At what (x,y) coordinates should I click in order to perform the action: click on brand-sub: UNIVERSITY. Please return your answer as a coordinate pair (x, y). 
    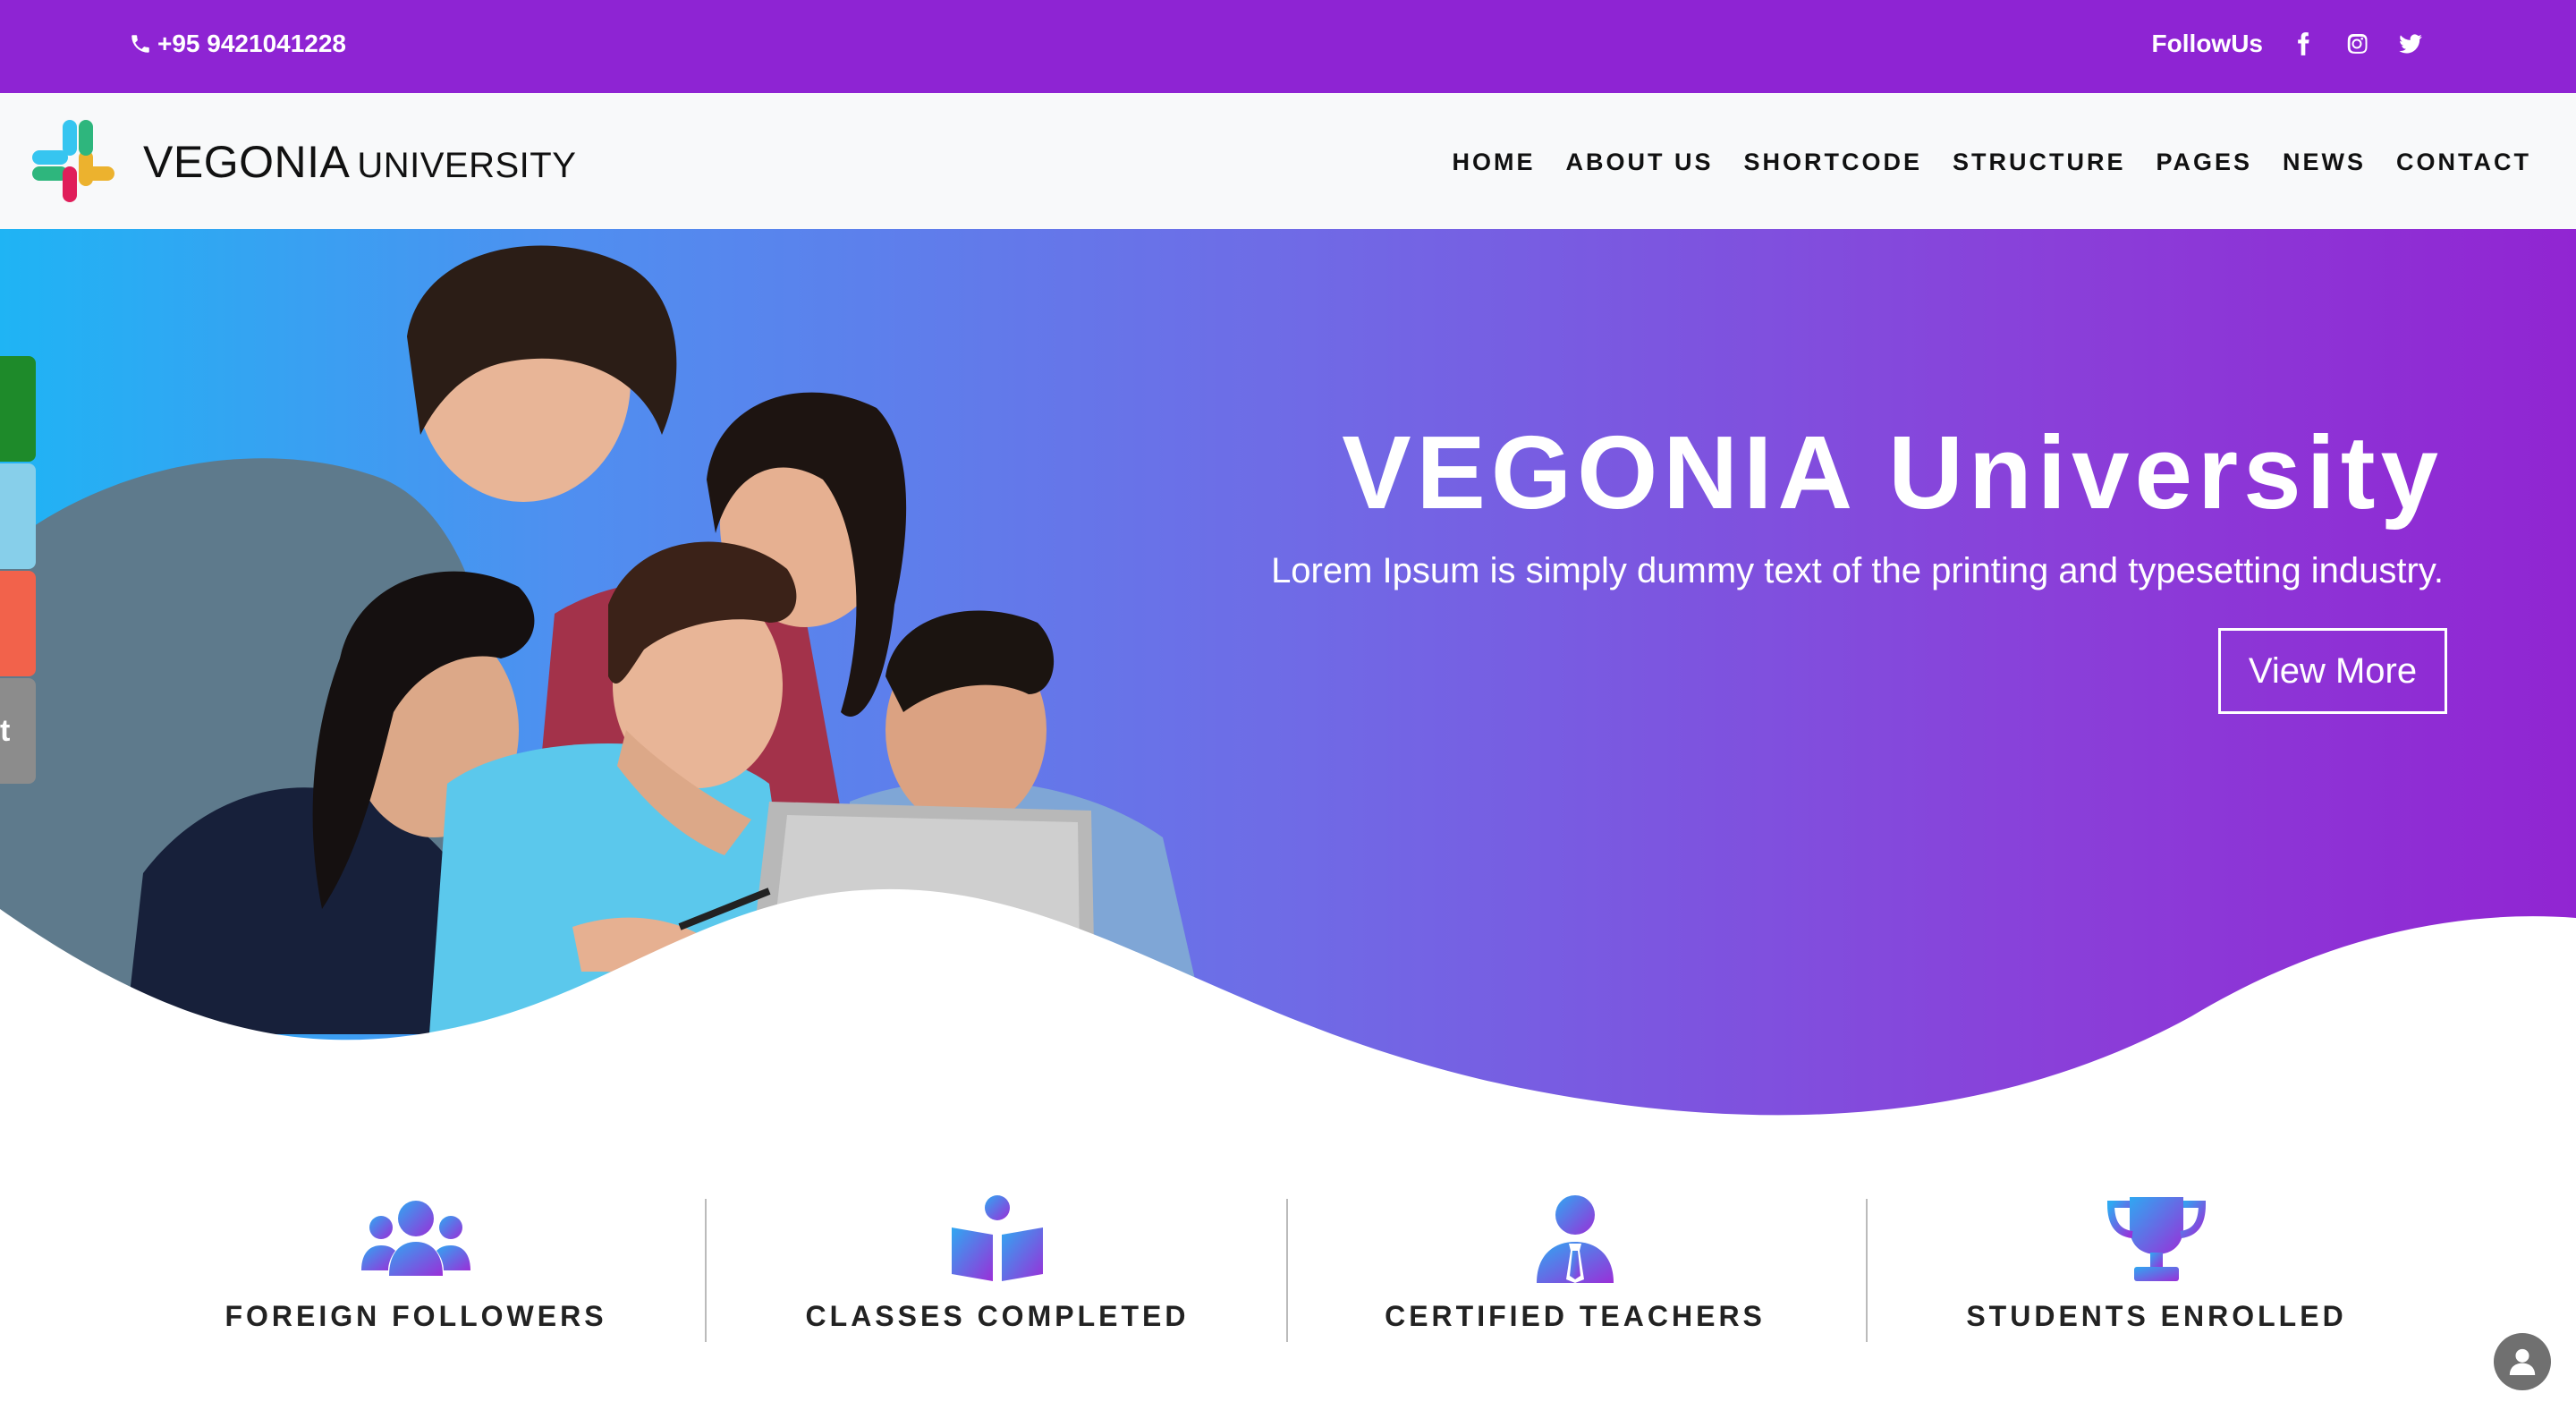
    Looking at the image, I should click on (467, 166).